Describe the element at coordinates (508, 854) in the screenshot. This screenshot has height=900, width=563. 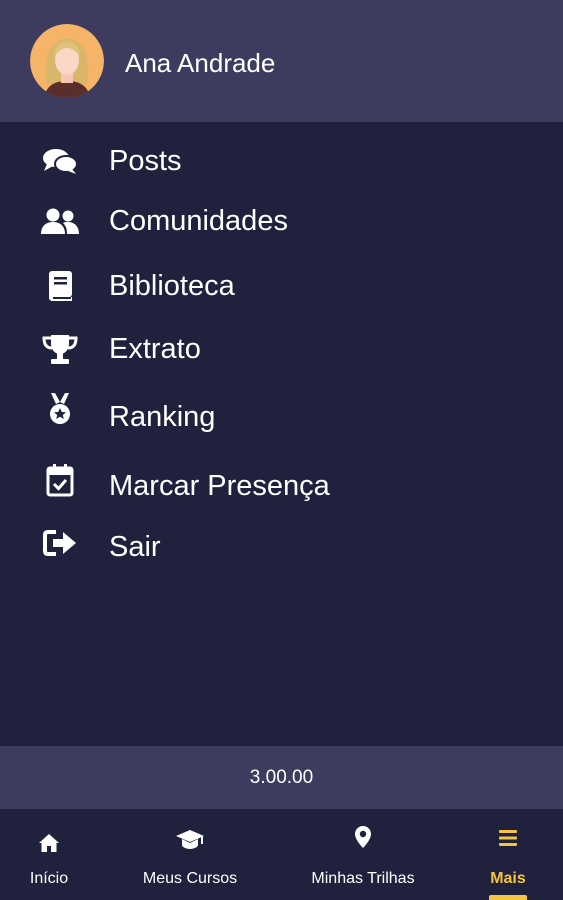
I see `nav-item-mais: Mais` at that location.